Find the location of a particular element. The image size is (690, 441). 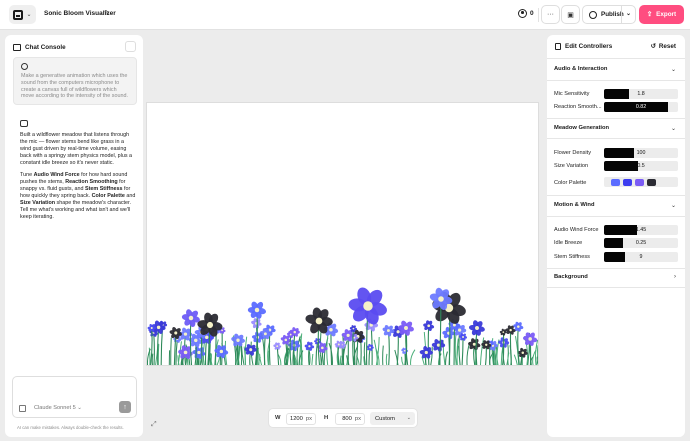

console-icon is located at coordinates (17, 47).